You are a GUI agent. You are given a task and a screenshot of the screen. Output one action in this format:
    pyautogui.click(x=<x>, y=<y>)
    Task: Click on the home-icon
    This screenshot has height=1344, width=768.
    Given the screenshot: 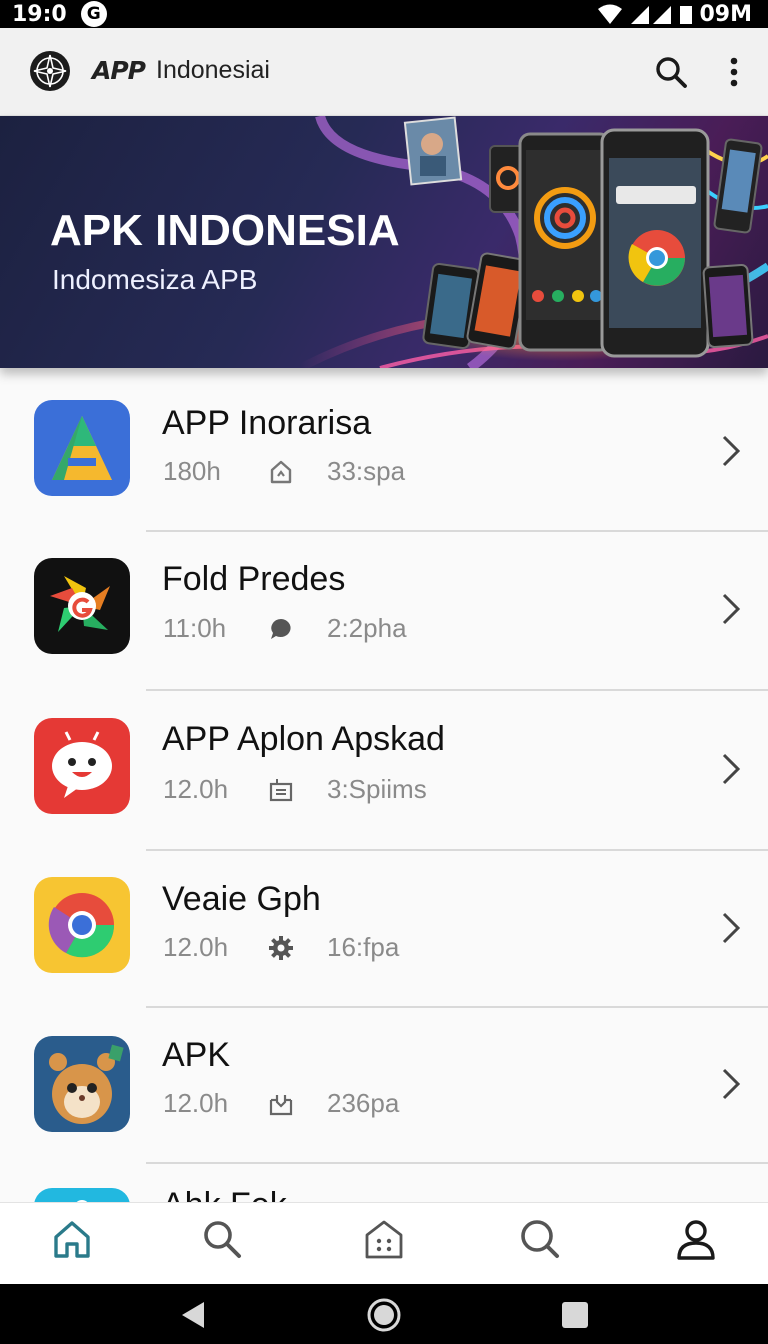 What is the action you would take?
    pyautogui.click(x=72, y=1239)
    